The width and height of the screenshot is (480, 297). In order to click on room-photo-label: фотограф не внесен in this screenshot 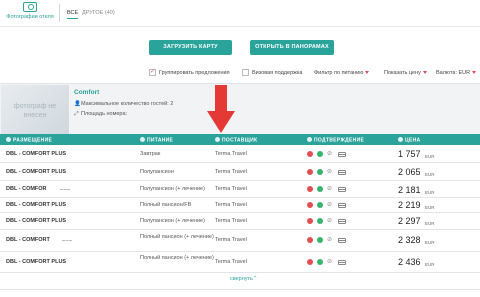, I will do `click(35, 111)`.